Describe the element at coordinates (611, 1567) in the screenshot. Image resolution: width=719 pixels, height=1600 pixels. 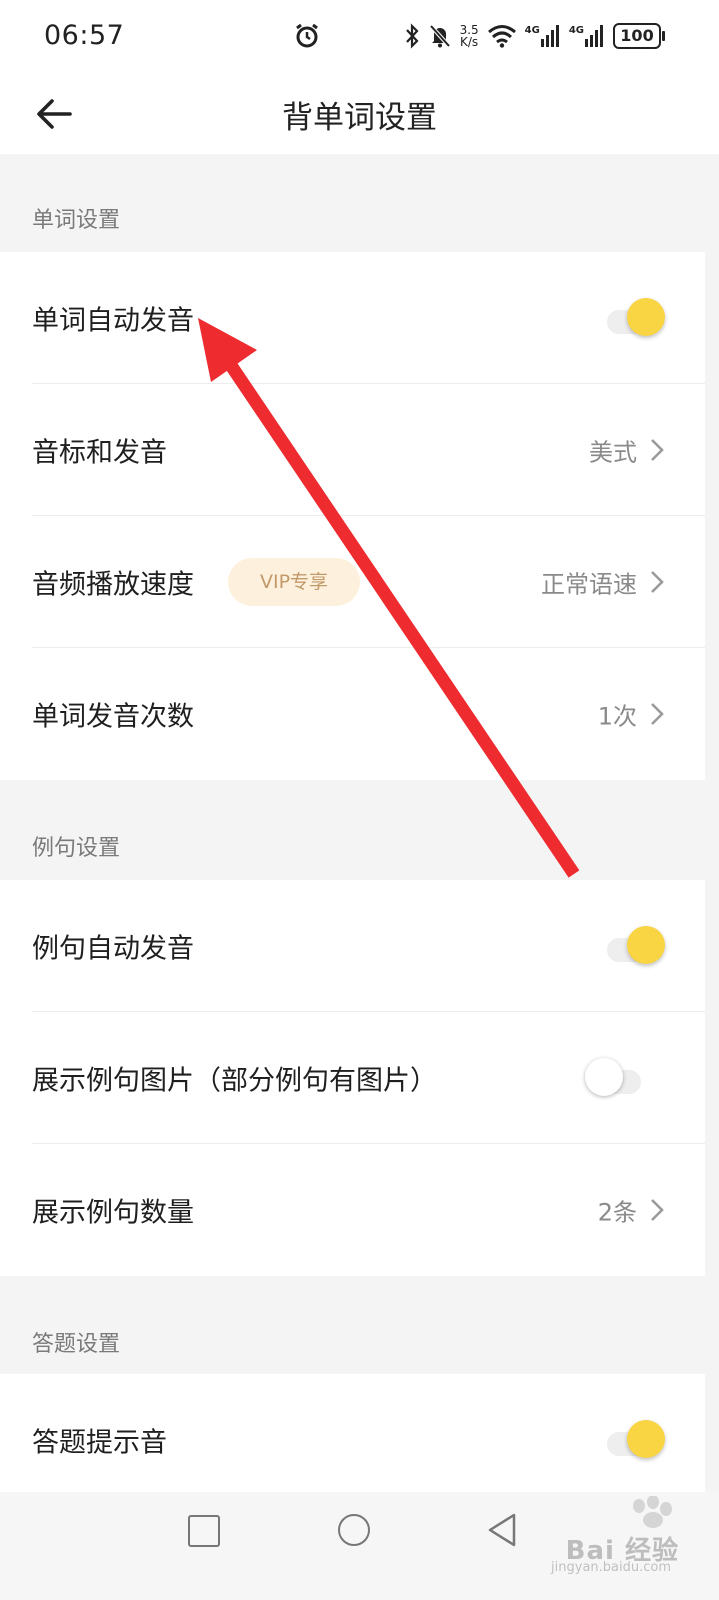
I see `watermark-url: jingyan.baidu.com` at that location.